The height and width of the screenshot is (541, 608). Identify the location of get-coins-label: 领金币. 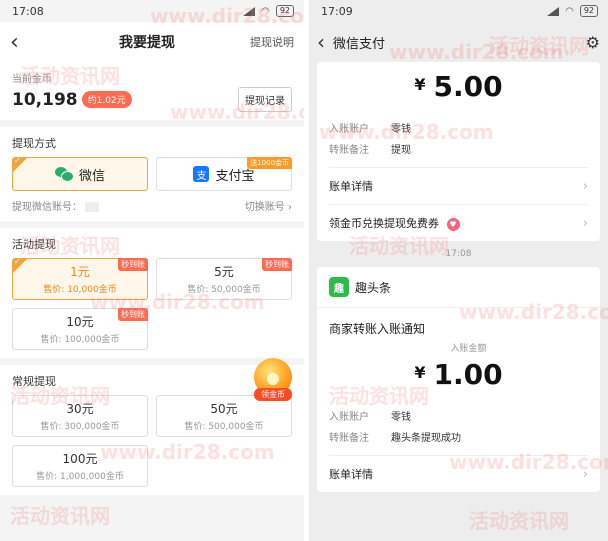
(273, 394).